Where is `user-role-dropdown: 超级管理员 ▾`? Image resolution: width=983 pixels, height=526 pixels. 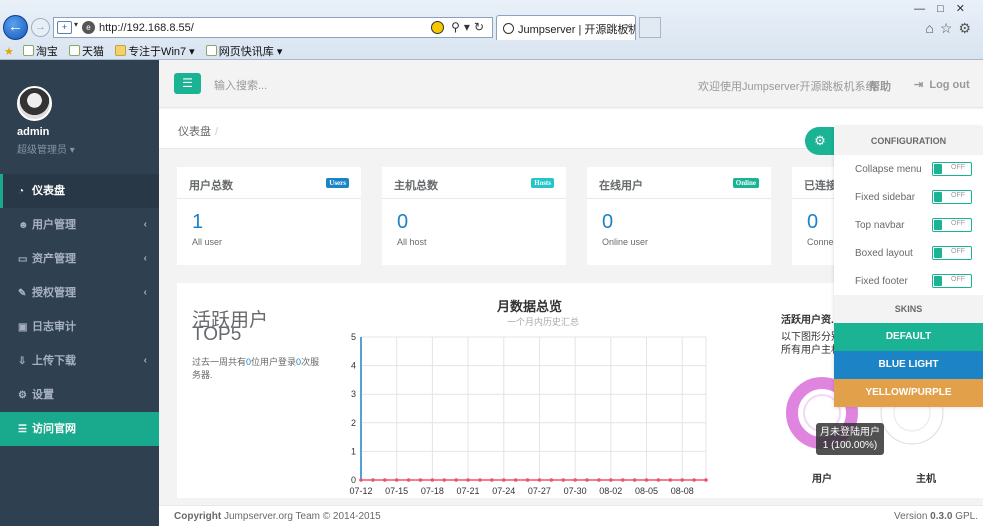 user-role-dropdown: 超级管理员 ▾ is located at coordinates (88, 148).